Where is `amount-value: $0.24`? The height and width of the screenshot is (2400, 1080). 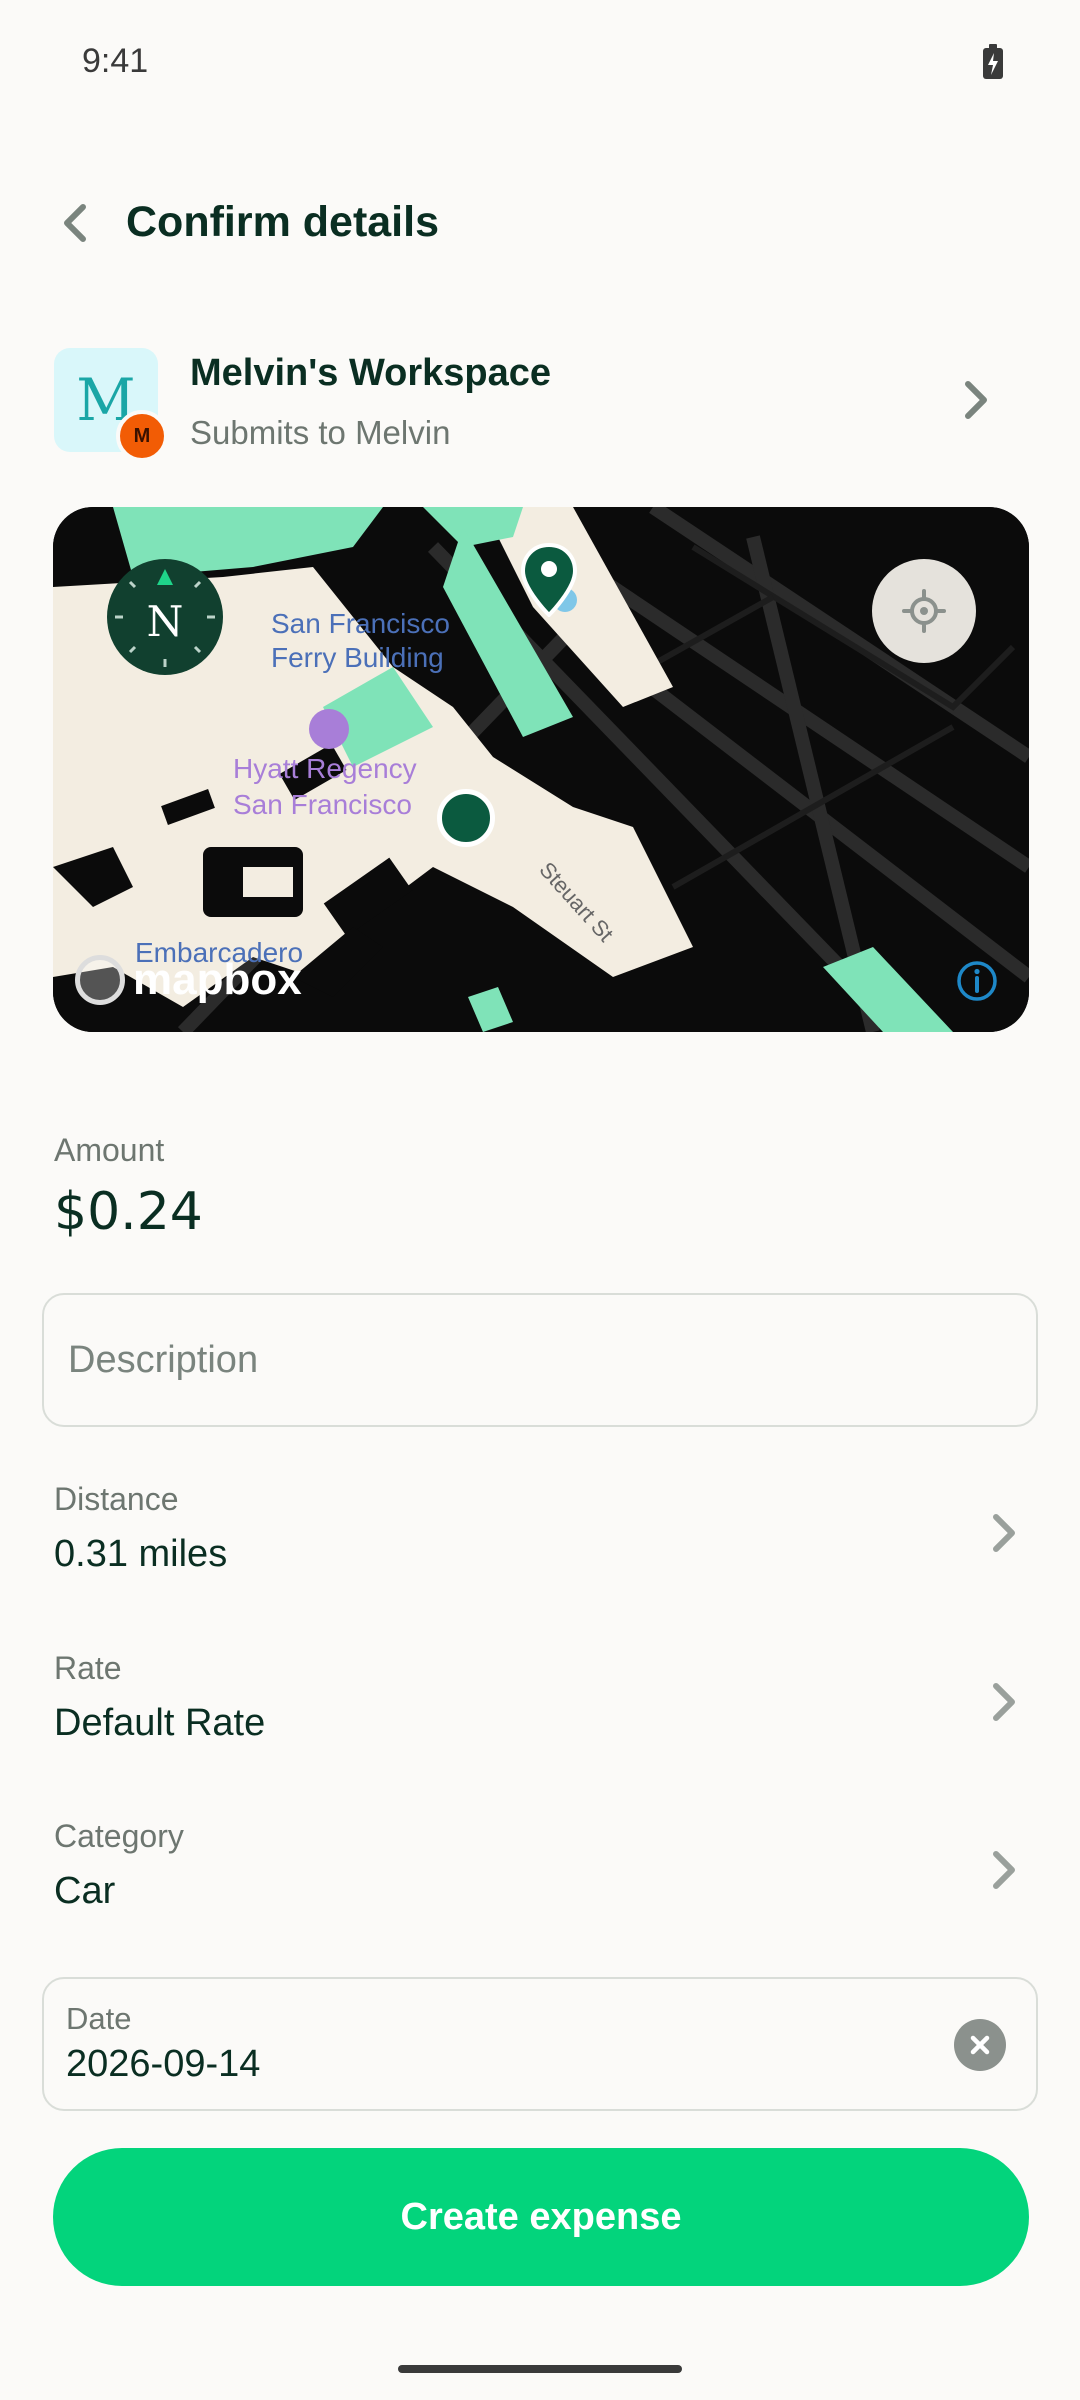 amount-value: $0.24 is located at coordinates (128, 1212).